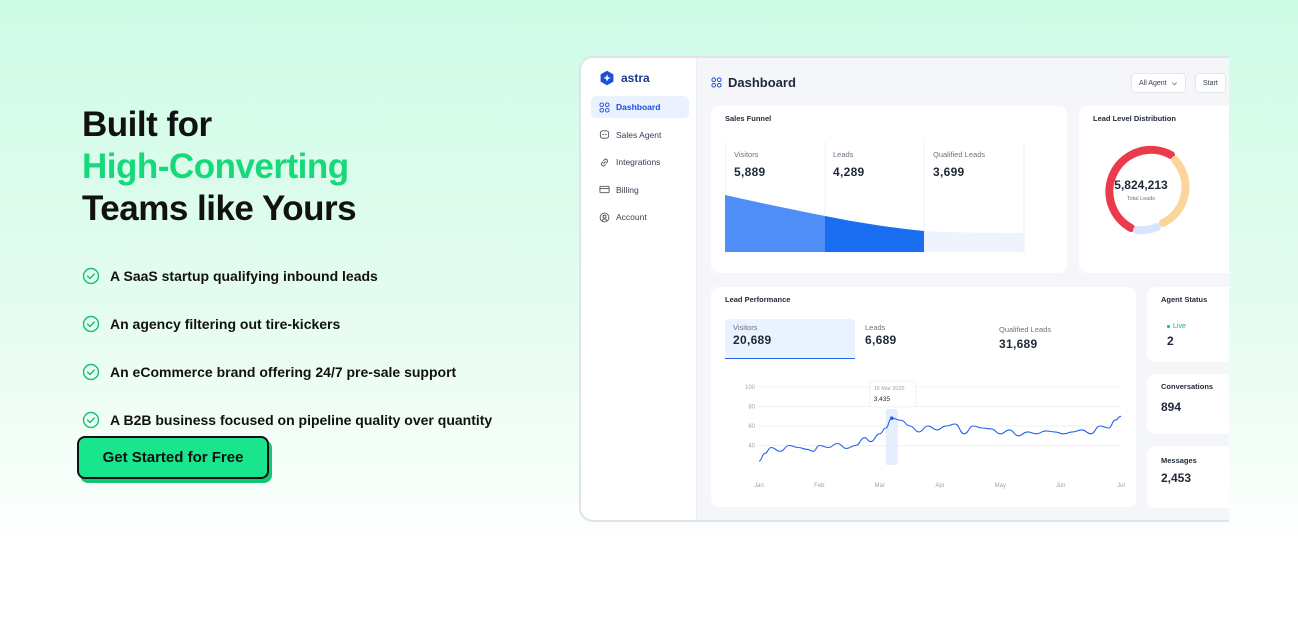 Image resolution: width=1298 pixels, height=638 pixels. I want to click on hero-line-3: Teams like Yours, so click(219, 208).